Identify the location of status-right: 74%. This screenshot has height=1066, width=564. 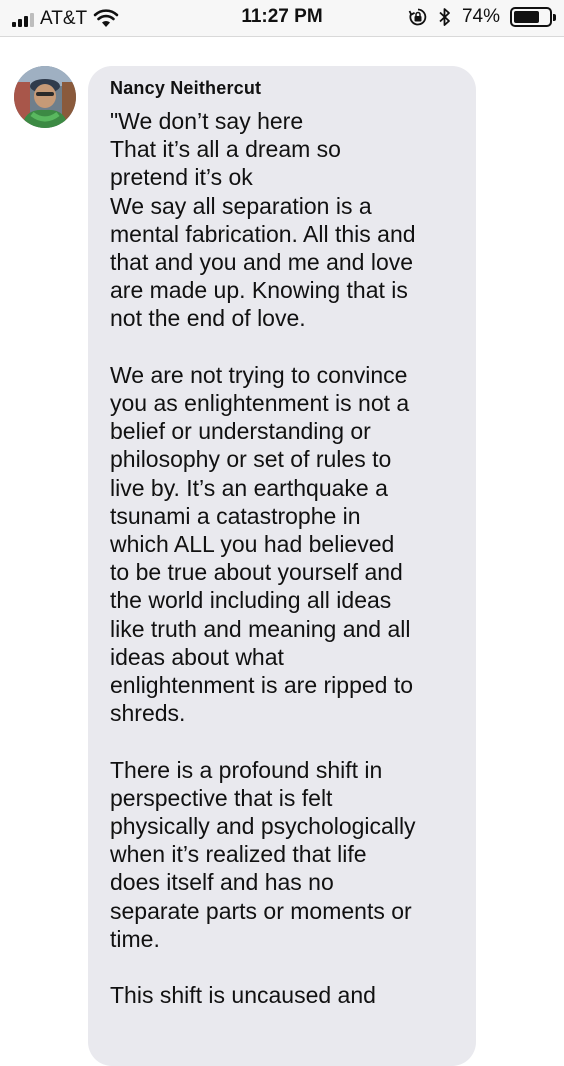
(482, 17).